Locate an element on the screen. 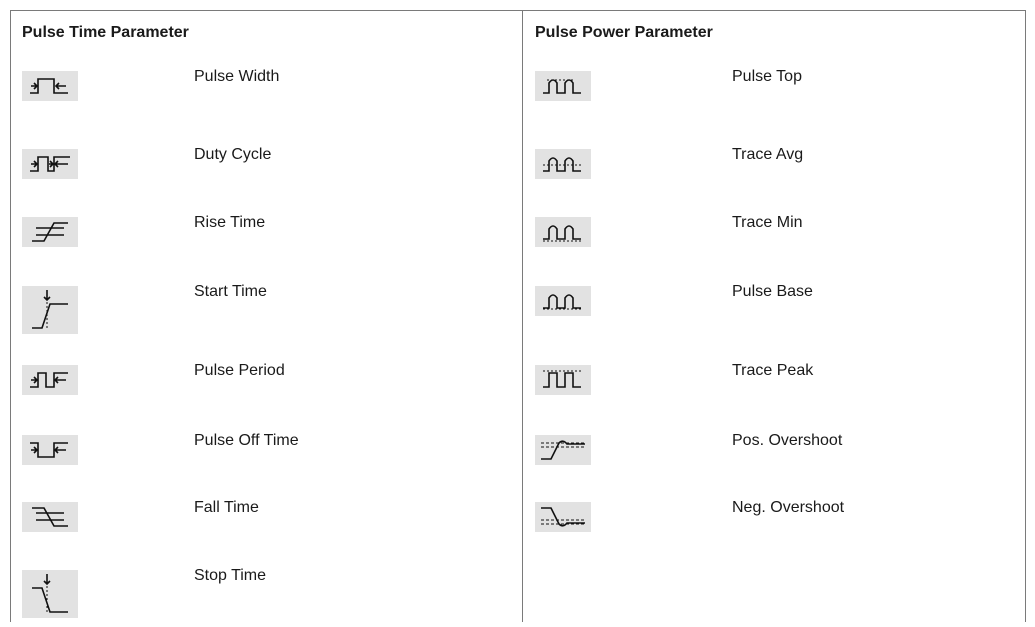 The height and width of the screenshot is (627, 1035). table-border-right is located at coordinates (1025, 316).